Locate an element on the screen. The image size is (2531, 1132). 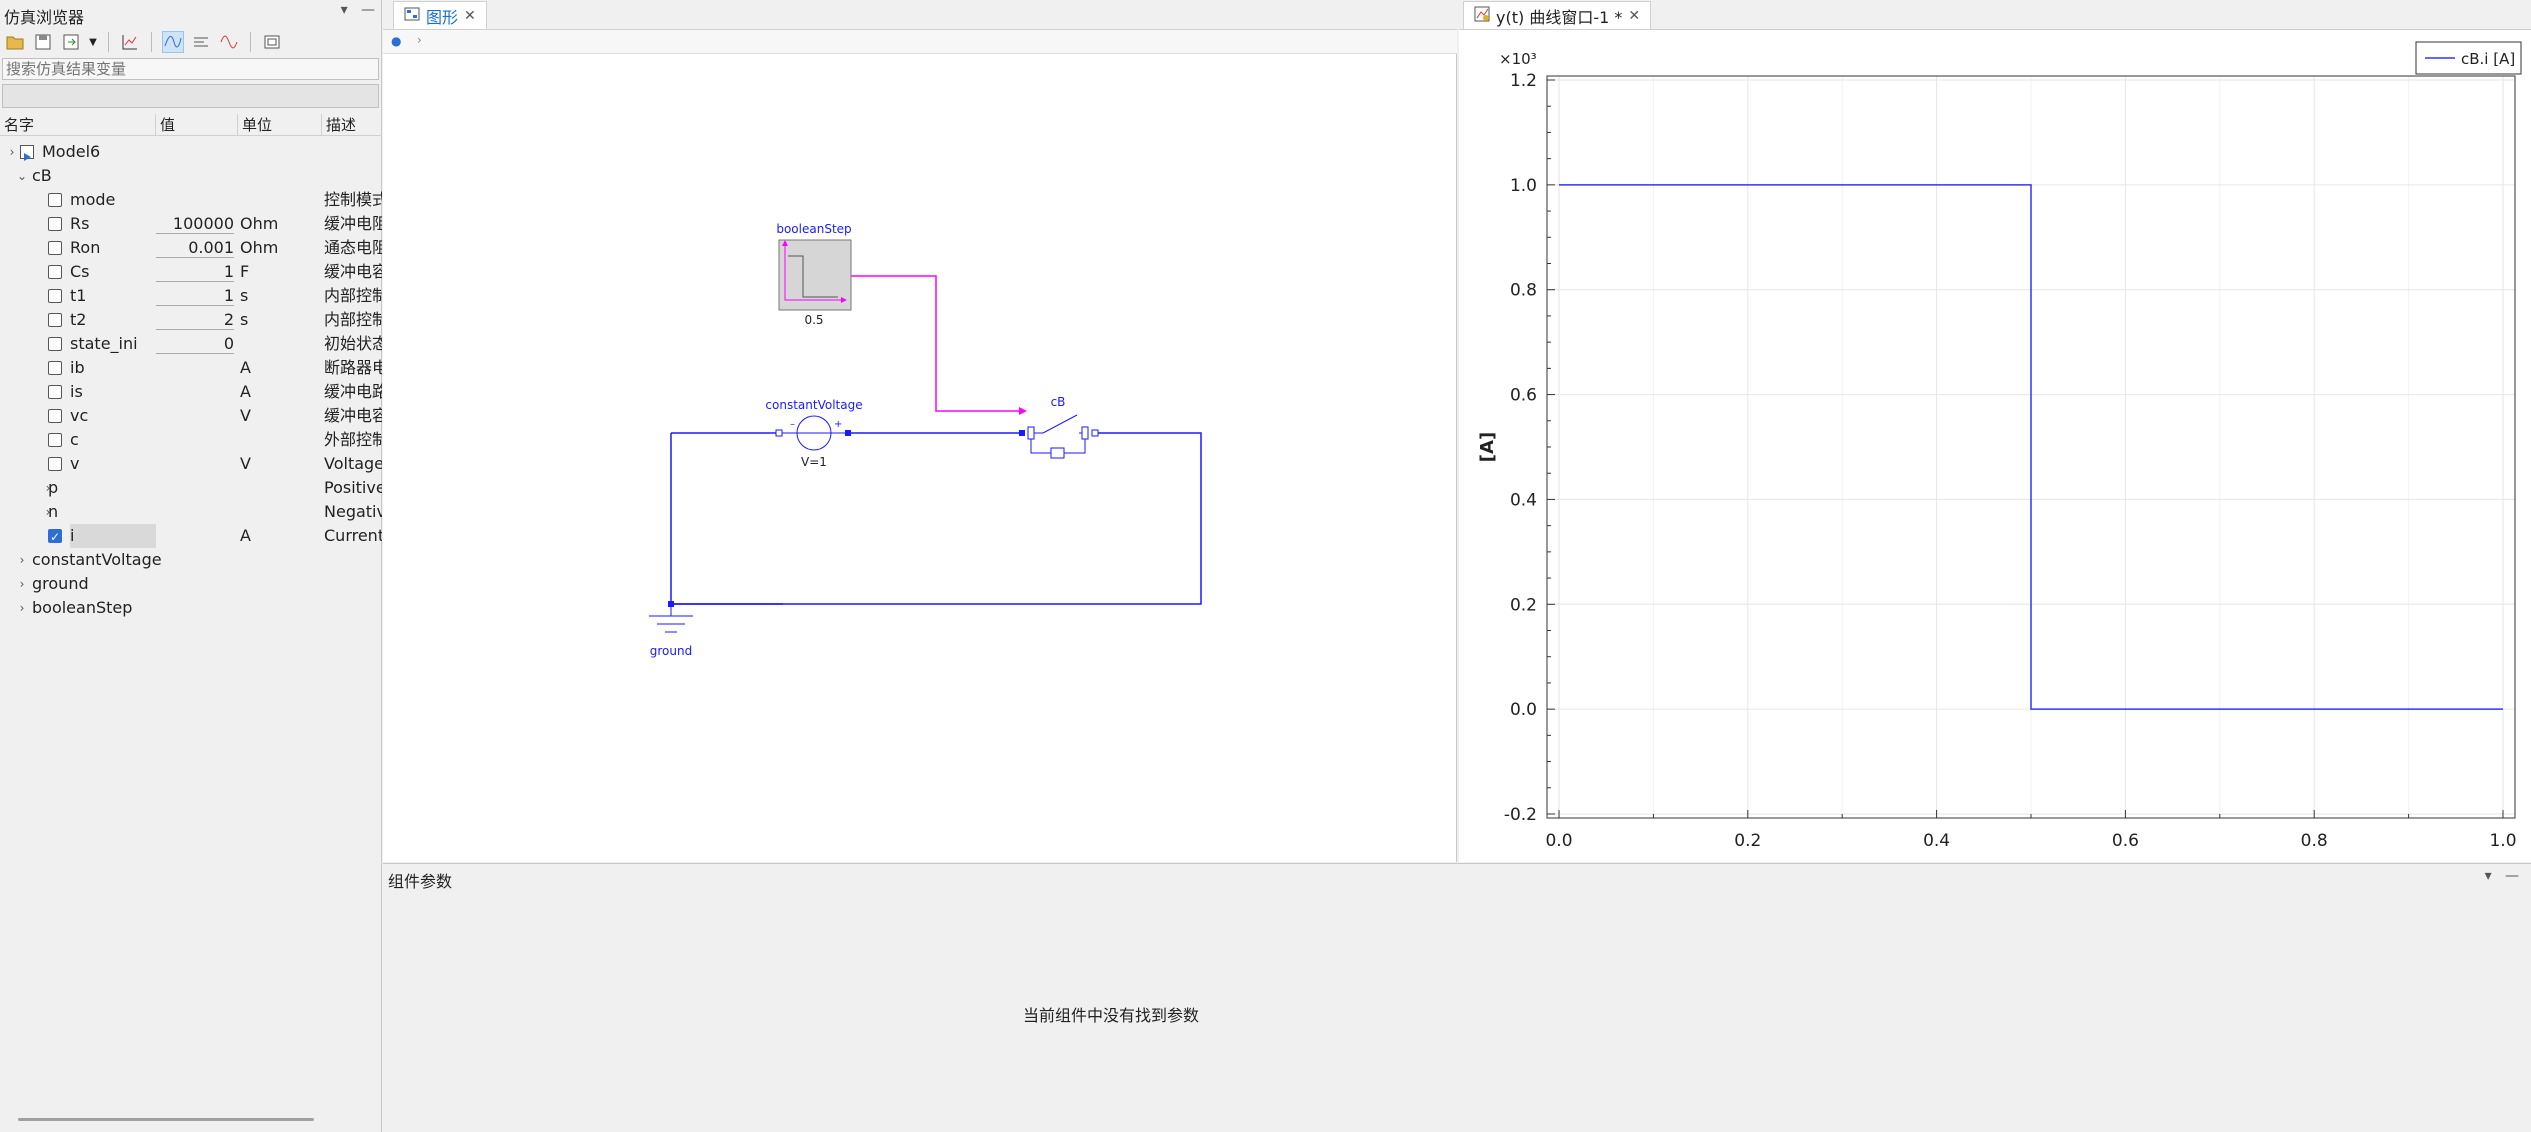
tree-row: c 外部控制 is located at coordinates (191, 440).